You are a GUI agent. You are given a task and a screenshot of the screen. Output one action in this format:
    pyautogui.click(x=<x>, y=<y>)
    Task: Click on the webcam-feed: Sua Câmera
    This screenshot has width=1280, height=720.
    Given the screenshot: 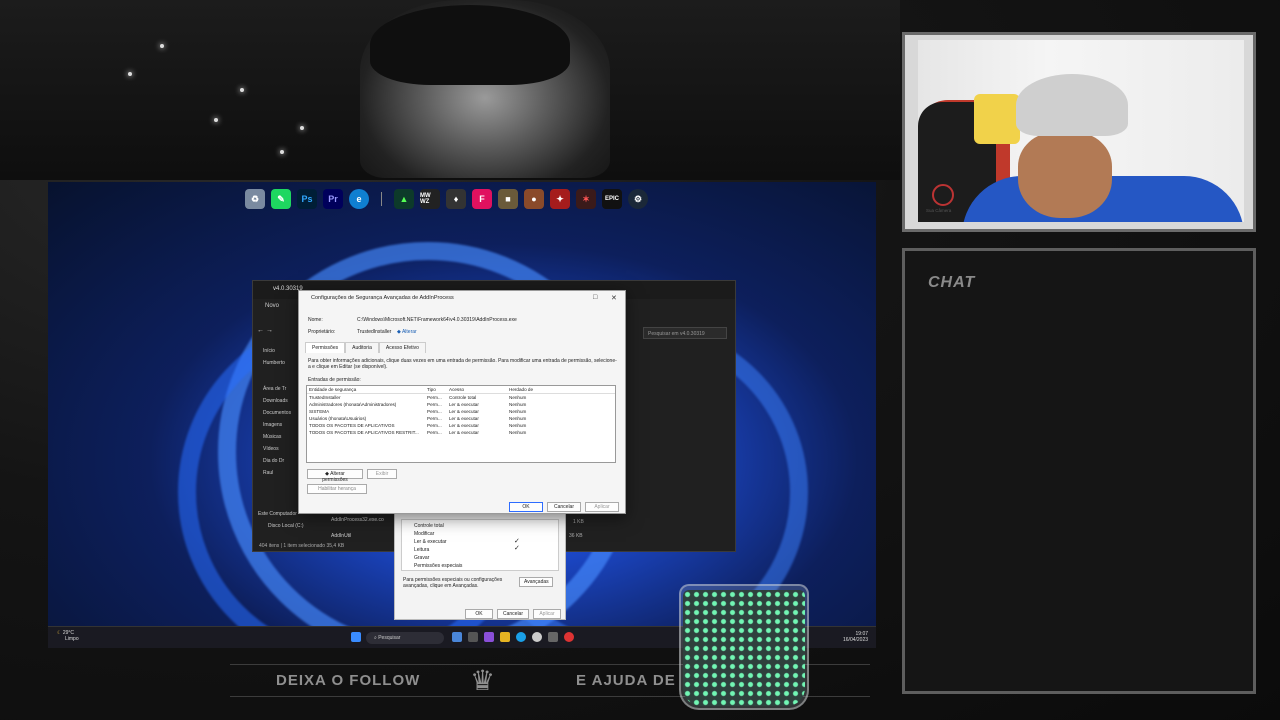 What is the action you would take?
    pyautogui.click(x=1081, y=131)
    